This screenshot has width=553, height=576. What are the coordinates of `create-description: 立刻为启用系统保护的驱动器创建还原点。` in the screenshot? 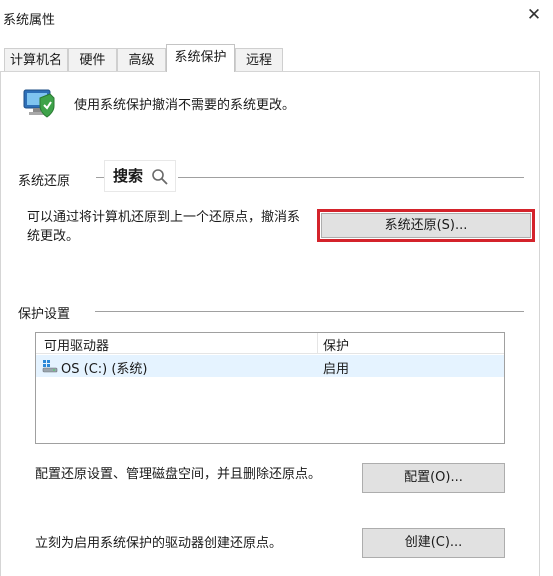 It's located at (159, 543).